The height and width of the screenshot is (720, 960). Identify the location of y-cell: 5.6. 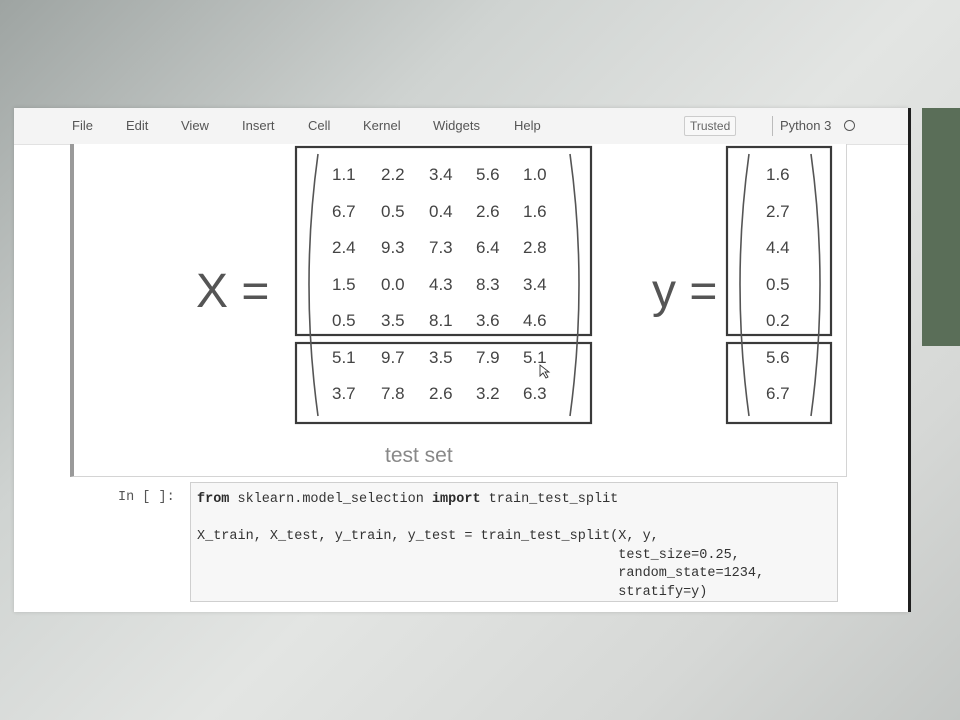
(778, 357).